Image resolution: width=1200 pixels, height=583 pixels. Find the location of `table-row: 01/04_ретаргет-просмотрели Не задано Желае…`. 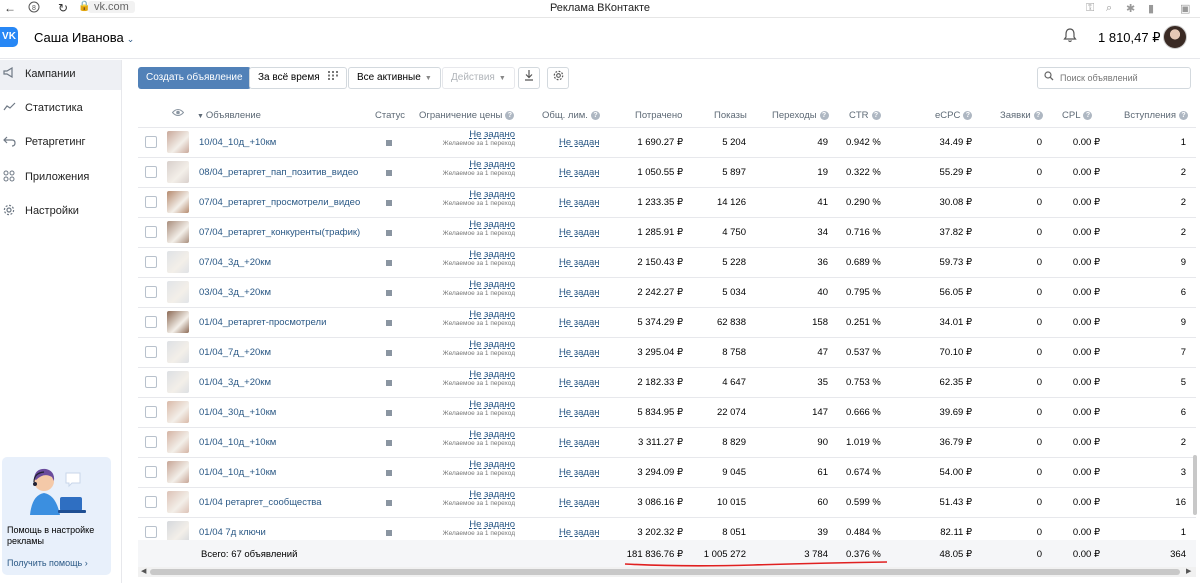

table-row: 01/04_ретаргет-просмотрели Не задано Желае… is located at coordinates (667, 323).